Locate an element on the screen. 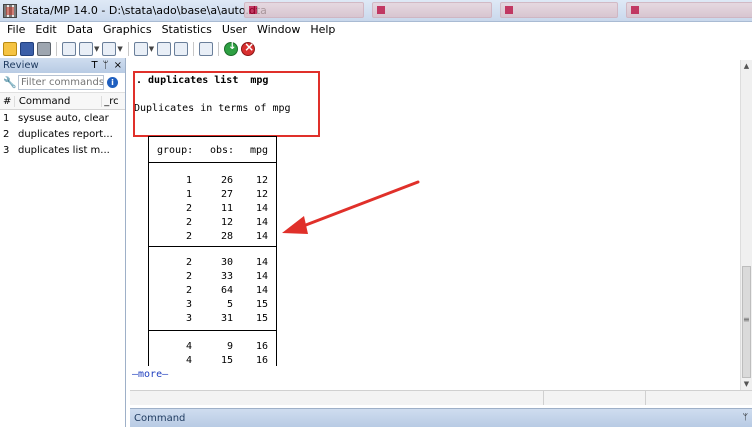 This screenshot has width=752, height=427. filter-row: 🔧 i is located at coordinates (62, 83).